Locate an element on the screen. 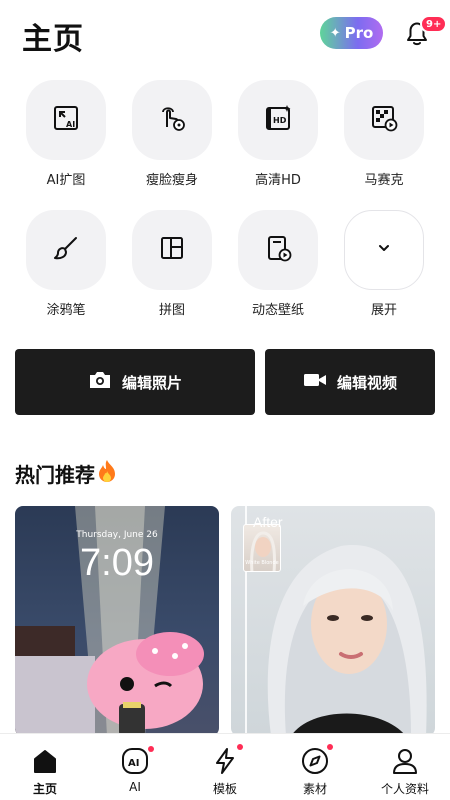  nav-item-templates: 模板 is located at coordinates (225, 770).